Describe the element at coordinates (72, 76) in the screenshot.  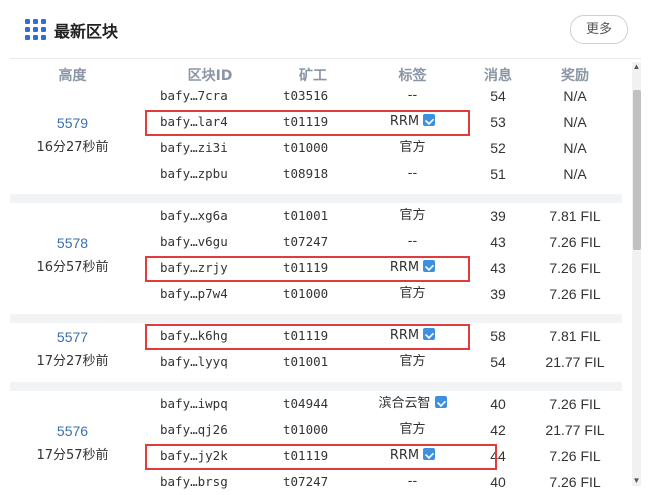
I see `column-header-height: 高度` at that location.